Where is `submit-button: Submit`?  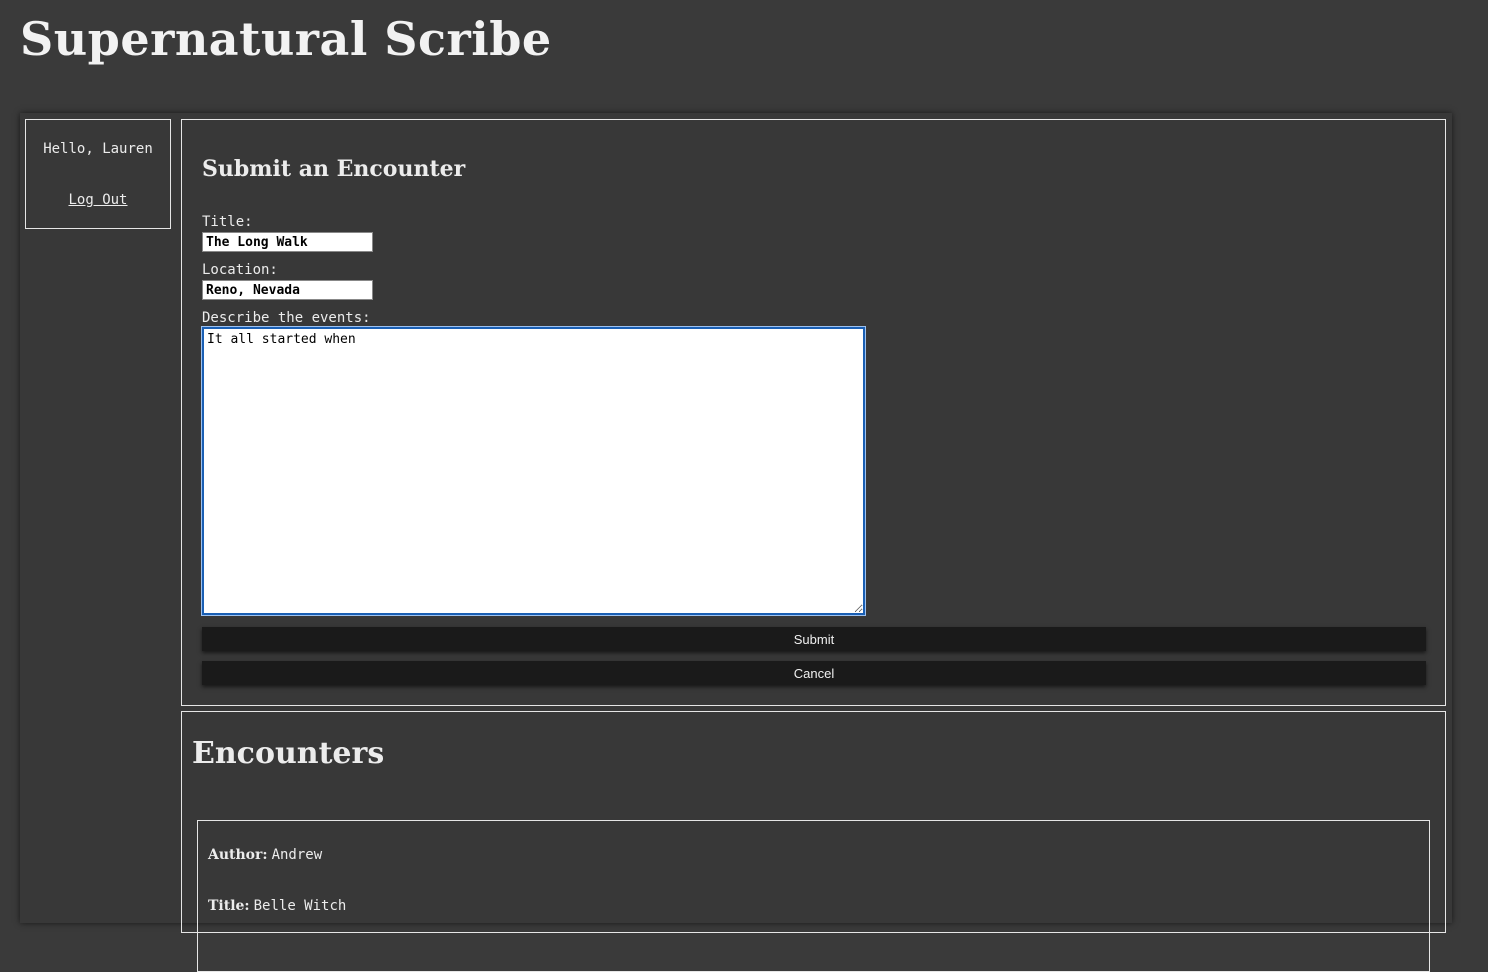
submit-button: Submit is located at coordinates (814, 639).